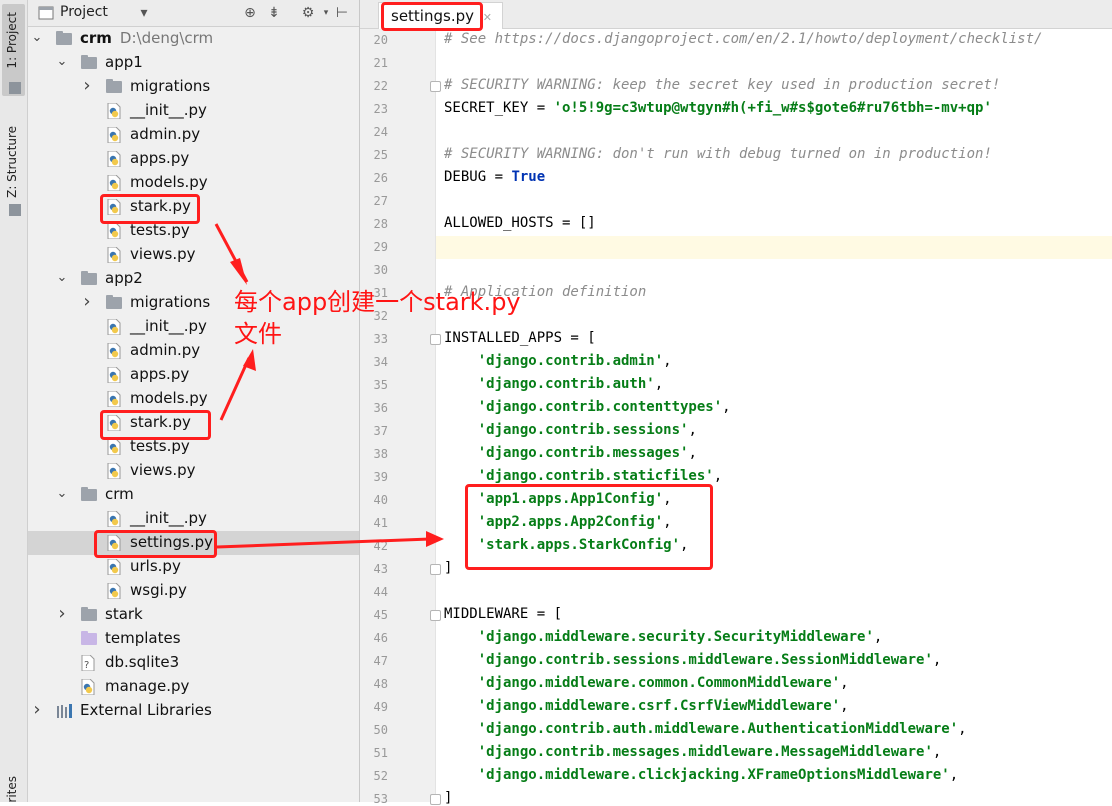 The width and height of the screenshot is (1112, 806). What do you see at coordinates (380, 569) in the screenshot?
I see `line-number: 43` at bounding box center [380, 569].